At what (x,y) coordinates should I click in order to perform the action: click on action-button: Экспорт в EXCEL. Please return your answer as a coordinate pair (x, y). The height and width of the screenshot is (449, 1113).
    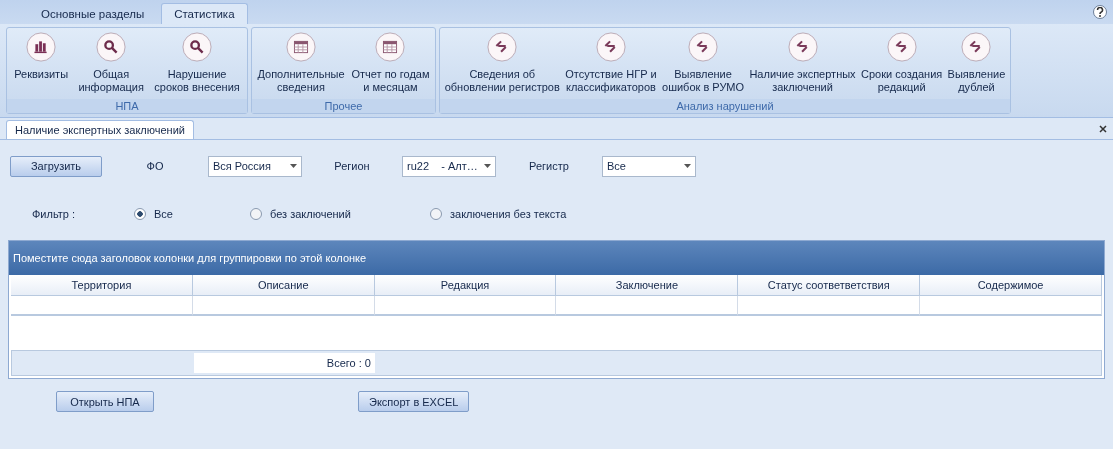
    Looking at the image, I should click on (414, 401).